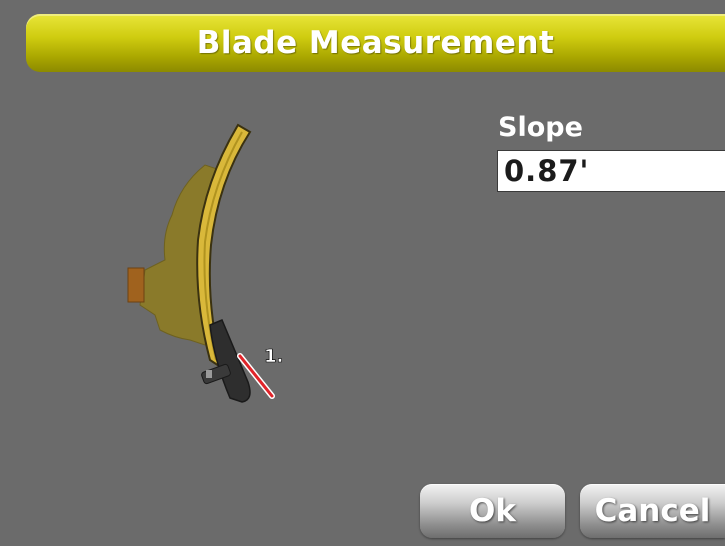 The width and height of the screenshot is (725, 546). I want to click on blade-illustration: 1., so click(205, 263).